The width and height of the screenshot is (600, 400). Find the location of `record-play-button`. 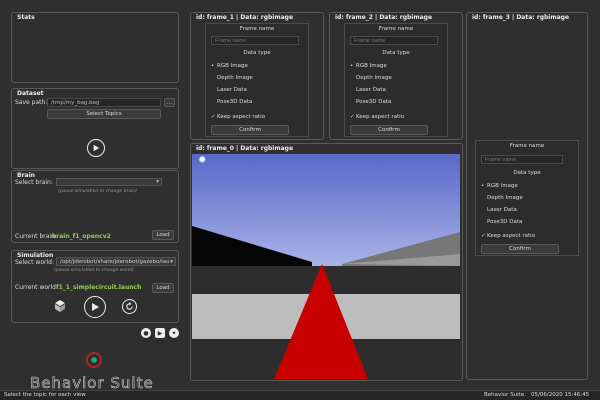

record-play-button is located at coordinates (96, 148).